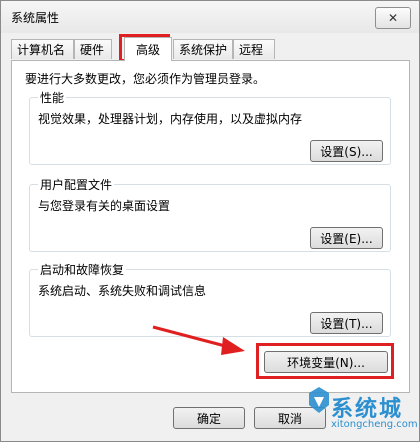  I want to click on performance-desc: 视觉效果，处理器计划，内存使用，以及虚拟内存, so click(170, 119).